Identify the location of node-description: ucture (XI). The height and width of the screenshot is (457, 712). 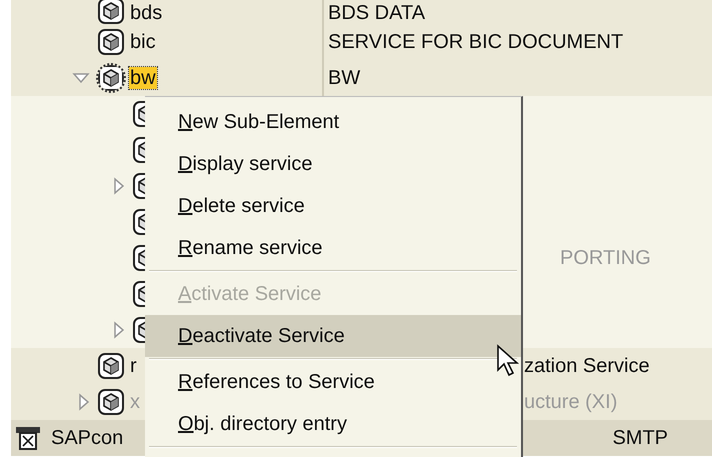
(571, 402).